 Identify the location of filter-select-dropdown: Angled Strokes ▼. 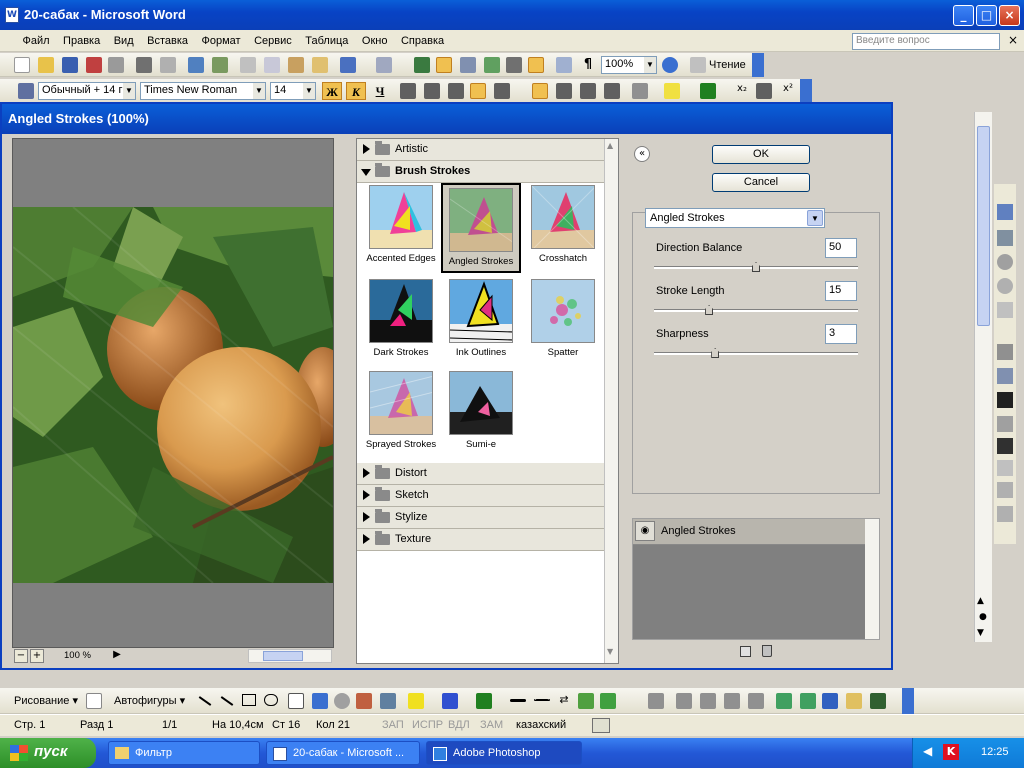
(735, 218).